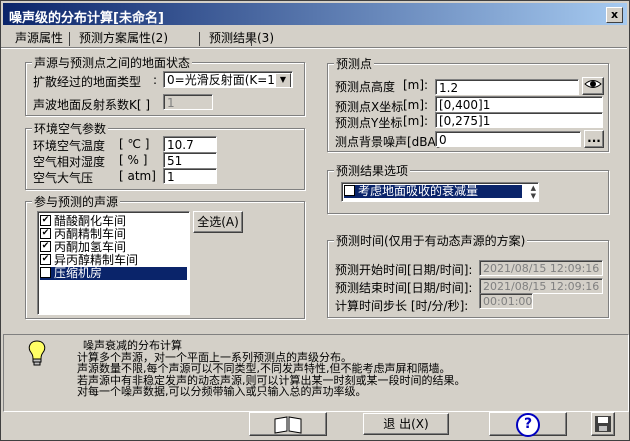 The width and height of the screenshot is (630, 441). What do you see at coordinates (406, 424) in the screenshot?
I see `exit-button: 退 出(X)` at bounding box center [406, 424].